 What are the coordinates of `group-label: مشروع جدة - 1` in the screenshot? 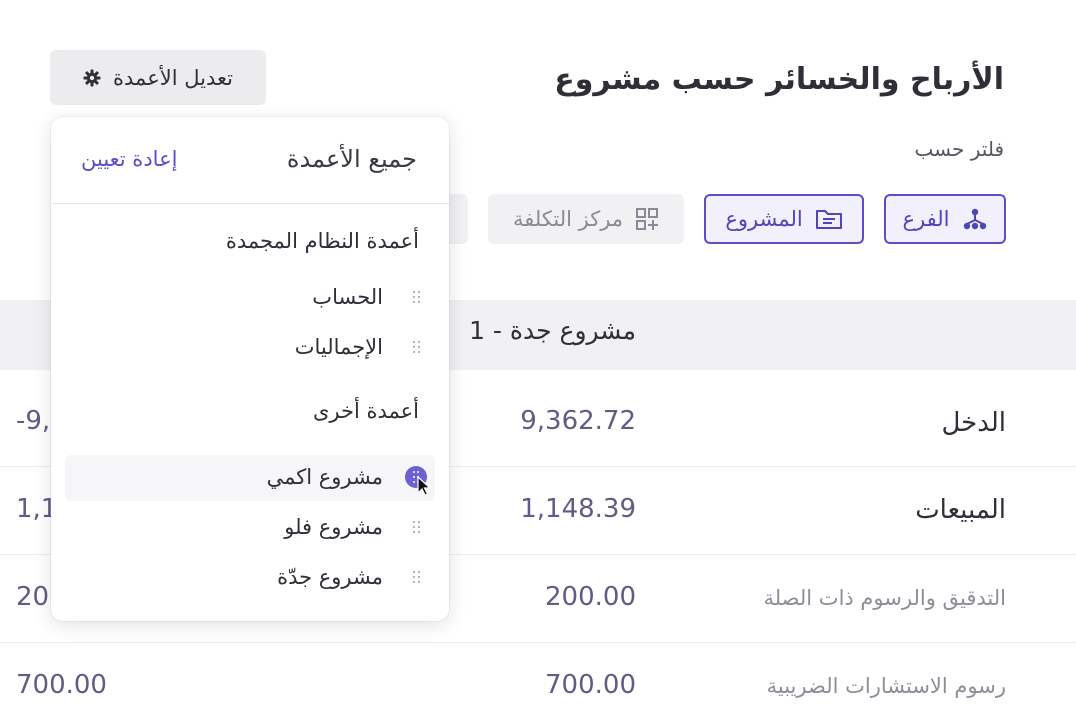 It's located at (552, 330).